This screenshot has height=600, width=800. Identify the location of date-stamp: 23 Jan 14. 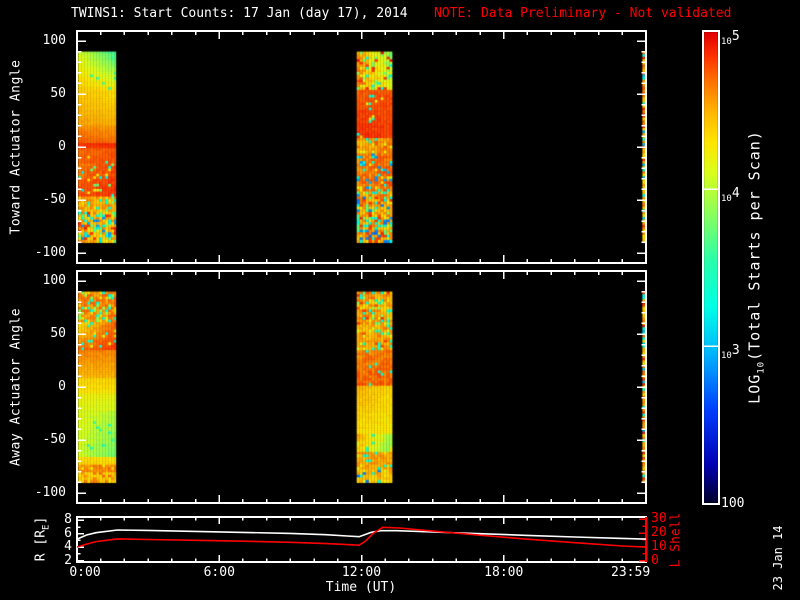
(778, 558).